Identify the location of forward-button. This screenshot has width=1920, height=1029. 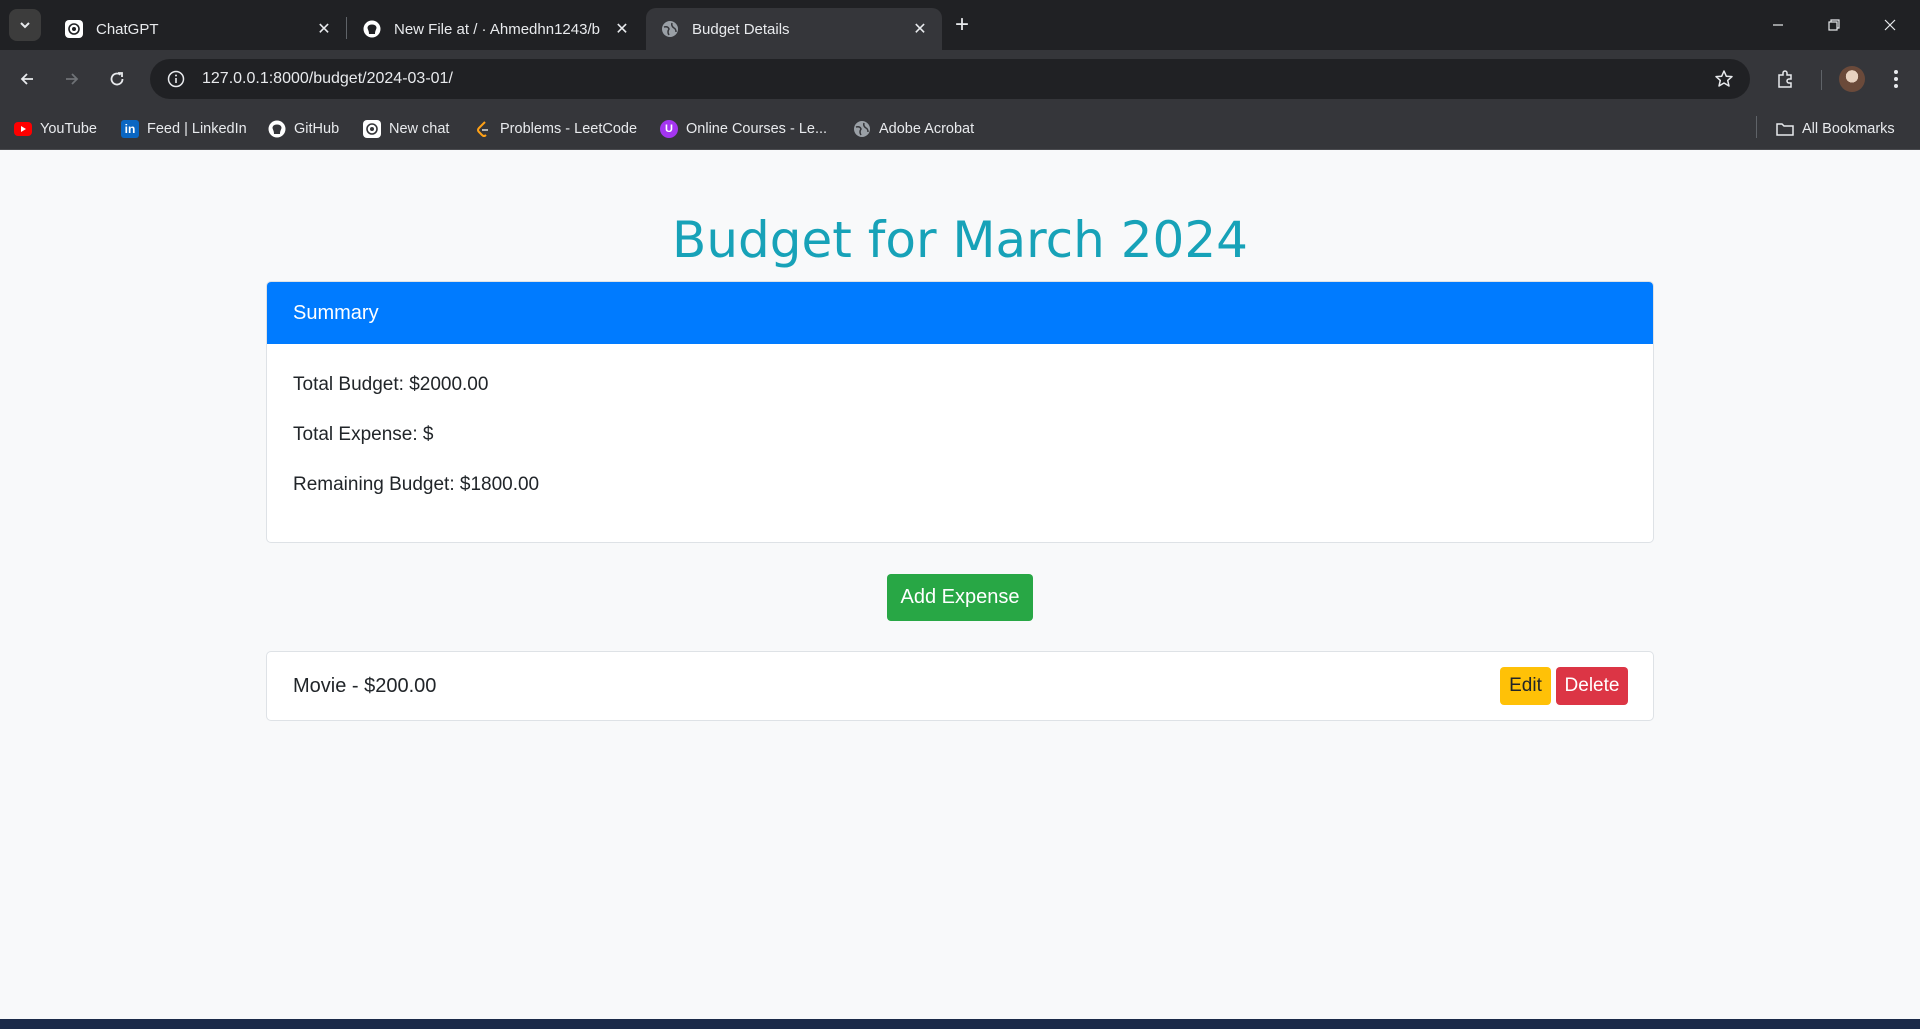
(72, 79).